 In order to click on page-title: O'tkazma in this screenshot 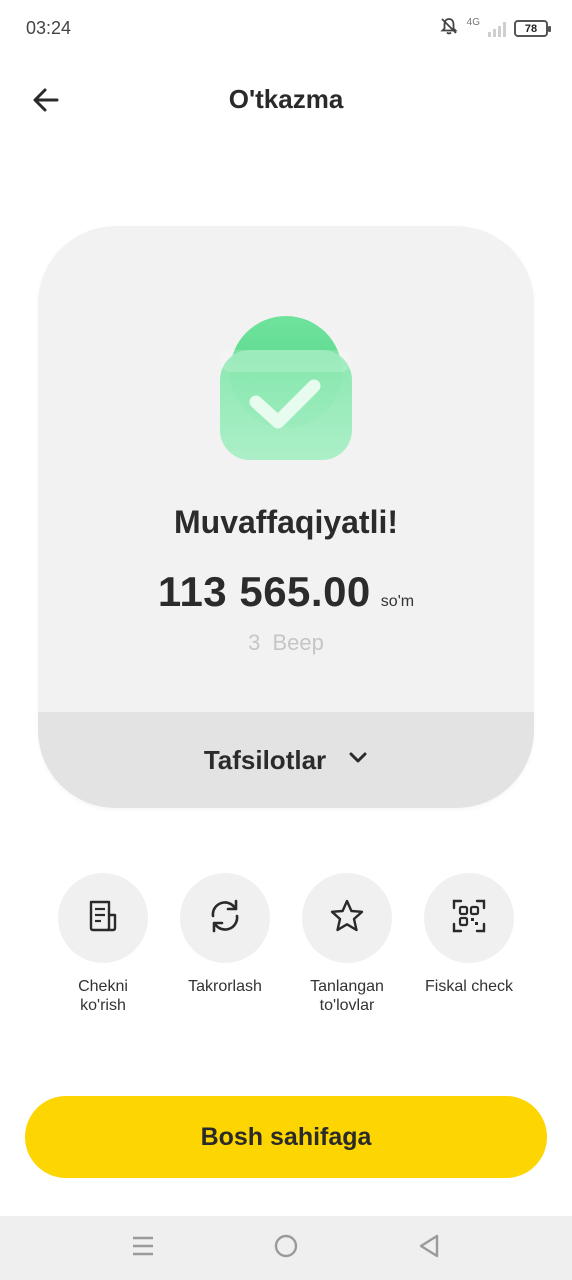, I will do `click(286, 99)`.